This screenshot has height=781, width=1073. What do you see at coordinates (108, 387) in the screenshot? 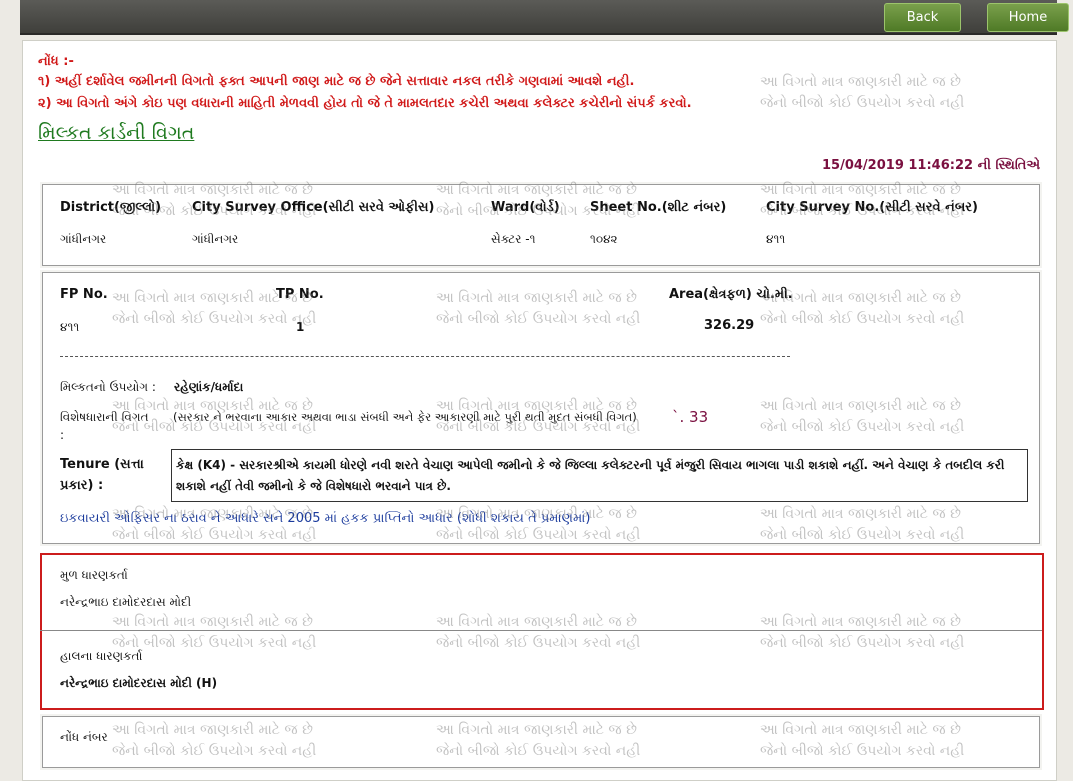
I see `usage-label: મિલ્કતનો ઉપયોગ :` at bounding box center [108, 387].